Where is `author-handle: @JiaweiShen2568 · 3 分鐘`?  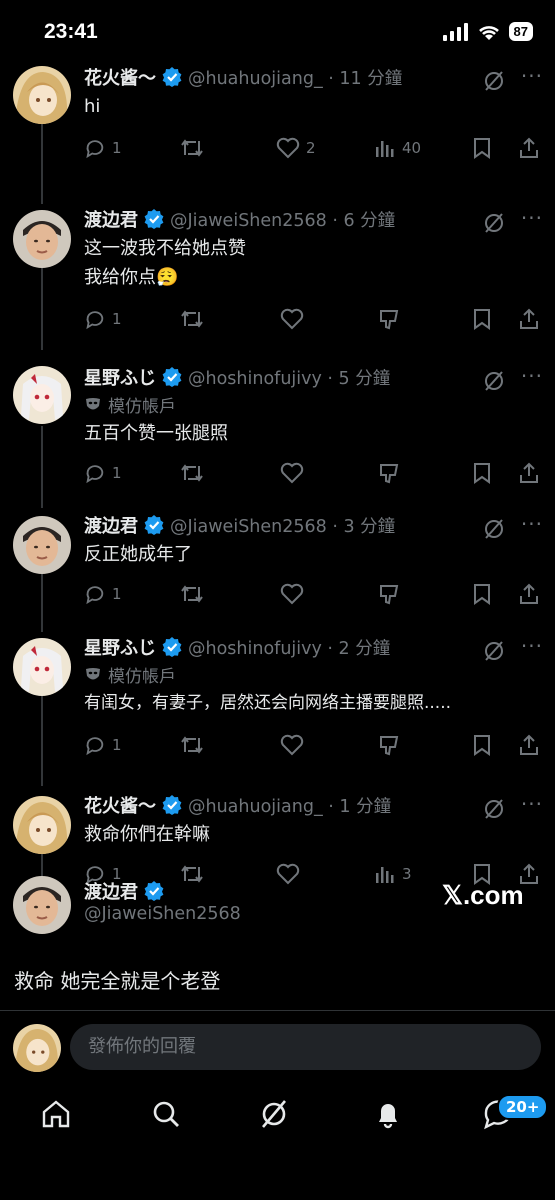
author-handle: @JiaweiShen2568 · 3 分鐘 is located at coordinates (282, 525).